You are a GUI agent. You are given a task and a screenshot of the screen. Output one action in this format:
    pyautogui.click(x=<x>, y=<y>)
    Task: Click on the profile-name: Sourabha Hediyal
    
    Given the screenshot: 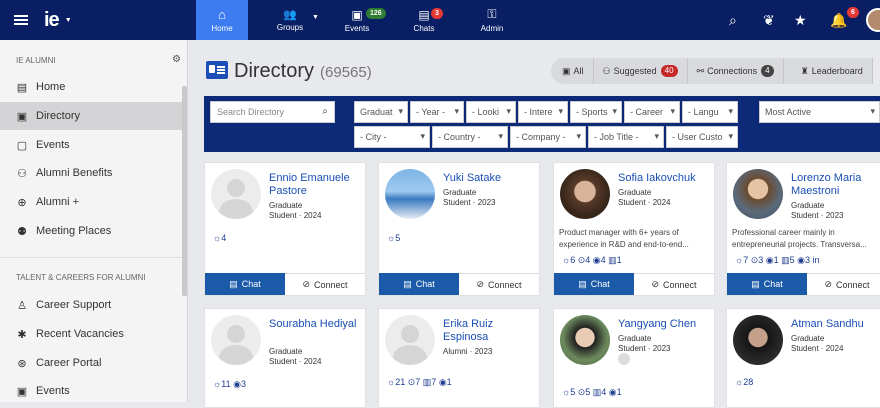 What is the action you would take?
    pyautogui.click(x=317, y=324)
    